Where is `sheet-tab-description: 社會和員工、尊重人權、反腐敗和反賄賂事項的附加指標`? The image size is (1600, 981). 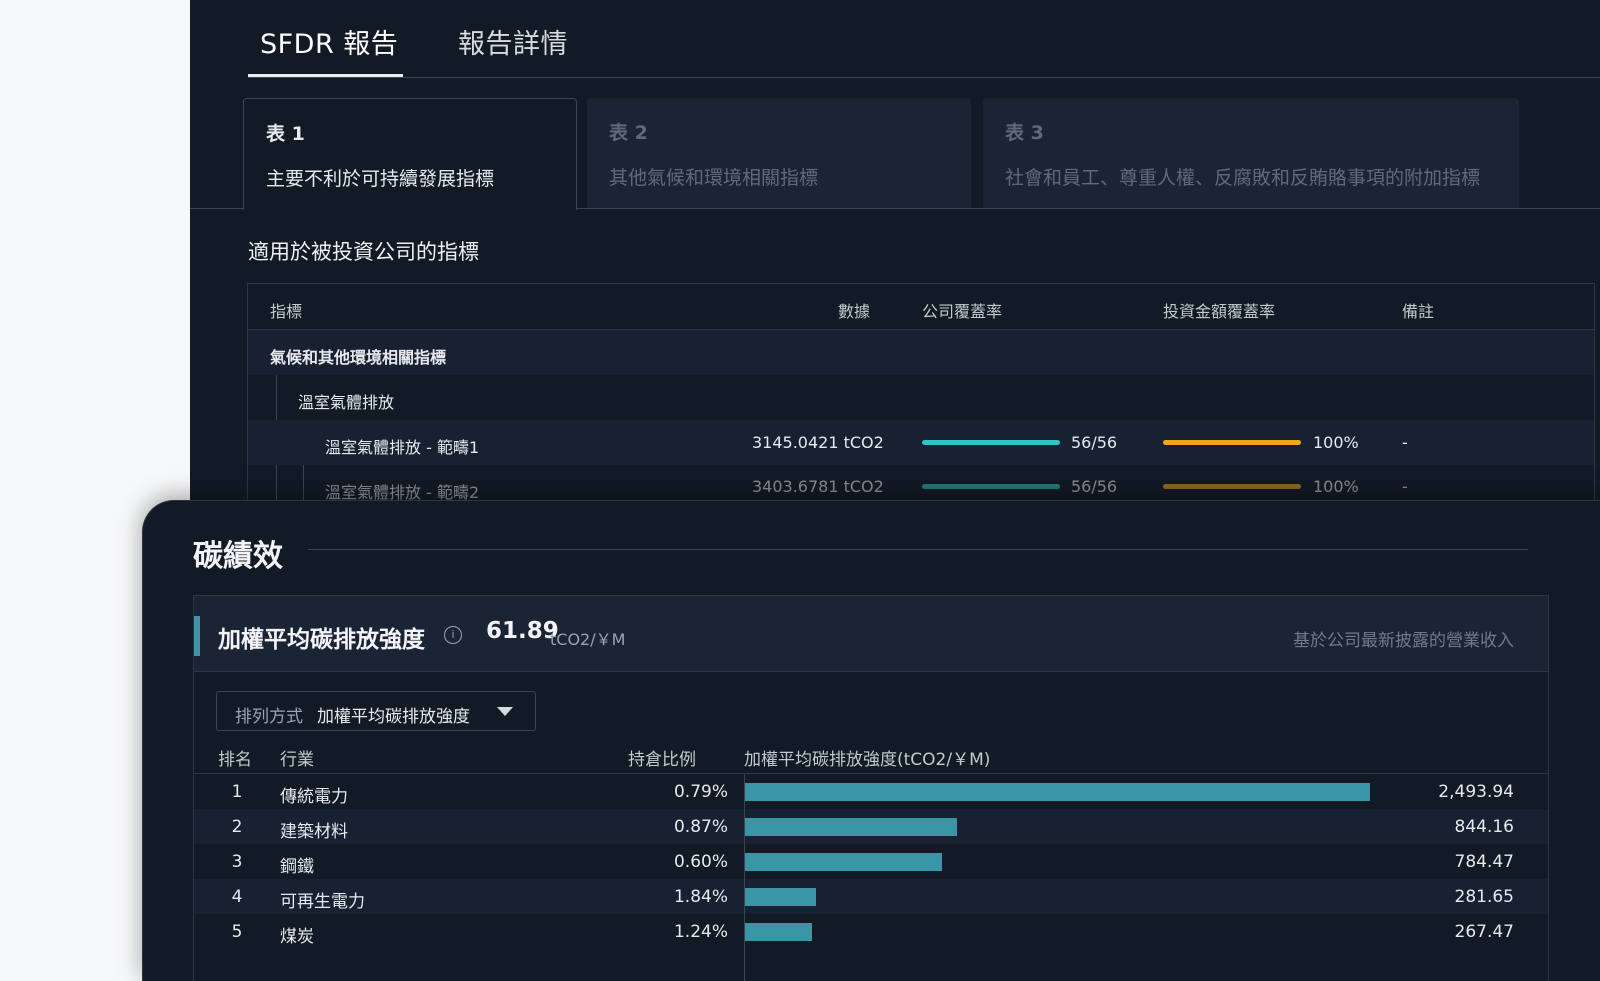
sheet-tab-description: 社會和員工、尊重人權、反腐敗和反賄賂事項的附加指標 is located at coordinates (1243, 178).